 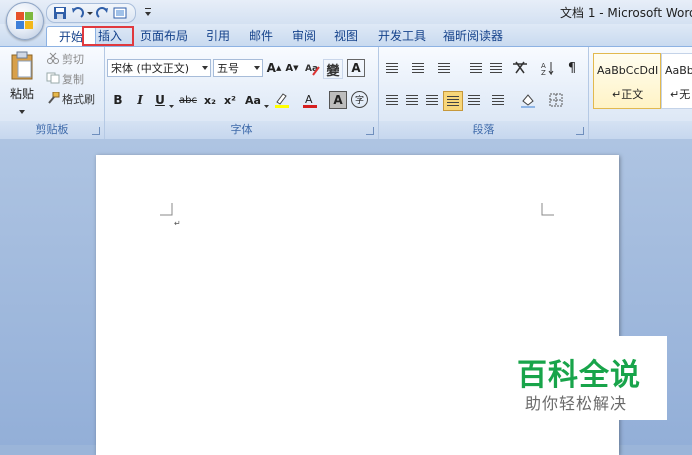 I want to click on font-group-label: 字体, so click(x=241, y=130).